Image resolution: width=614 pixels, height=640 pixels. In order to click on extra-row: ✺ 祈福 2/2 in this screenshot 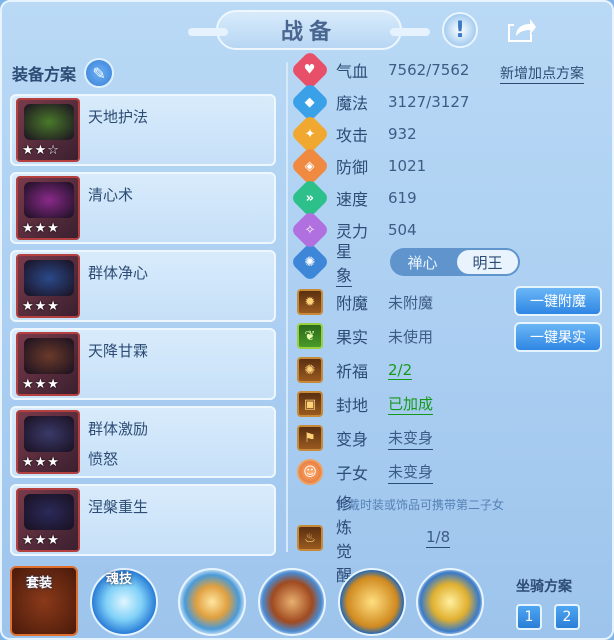, I will do `click(352, 370)`.